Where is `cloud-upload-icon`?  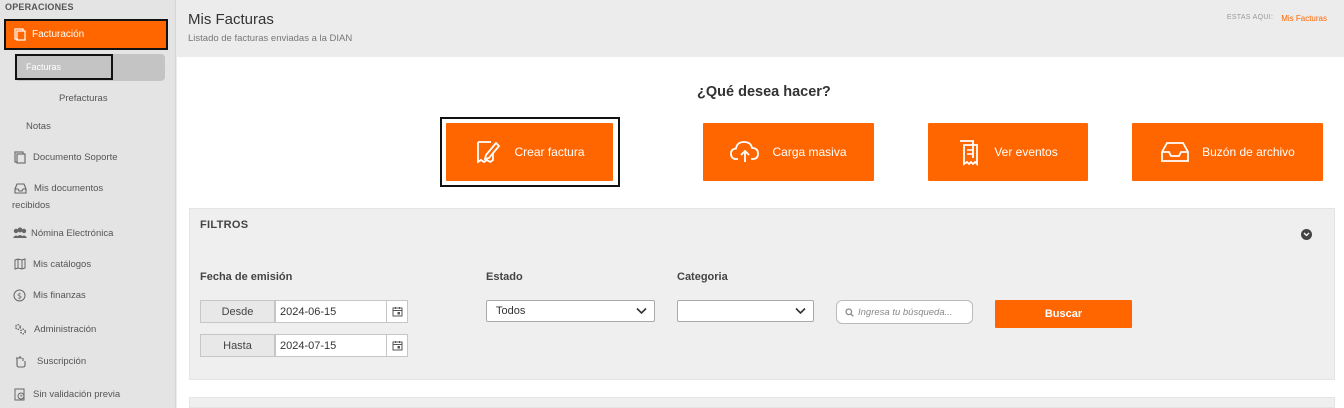
cloud-upload-icon is located at coordinates (745, 151).